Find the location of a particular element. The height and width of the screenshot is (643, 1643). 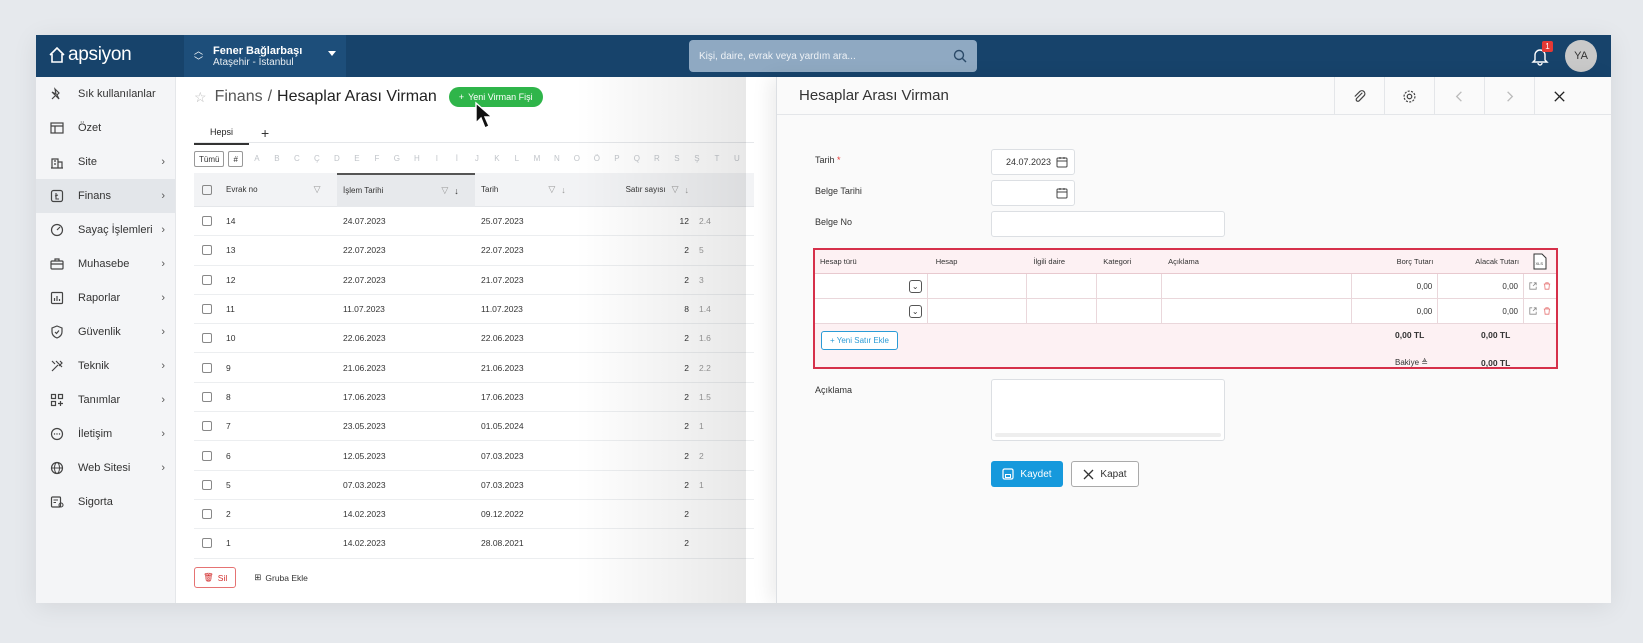

alpha-filter-item: P is located at coordinates (617, 159).